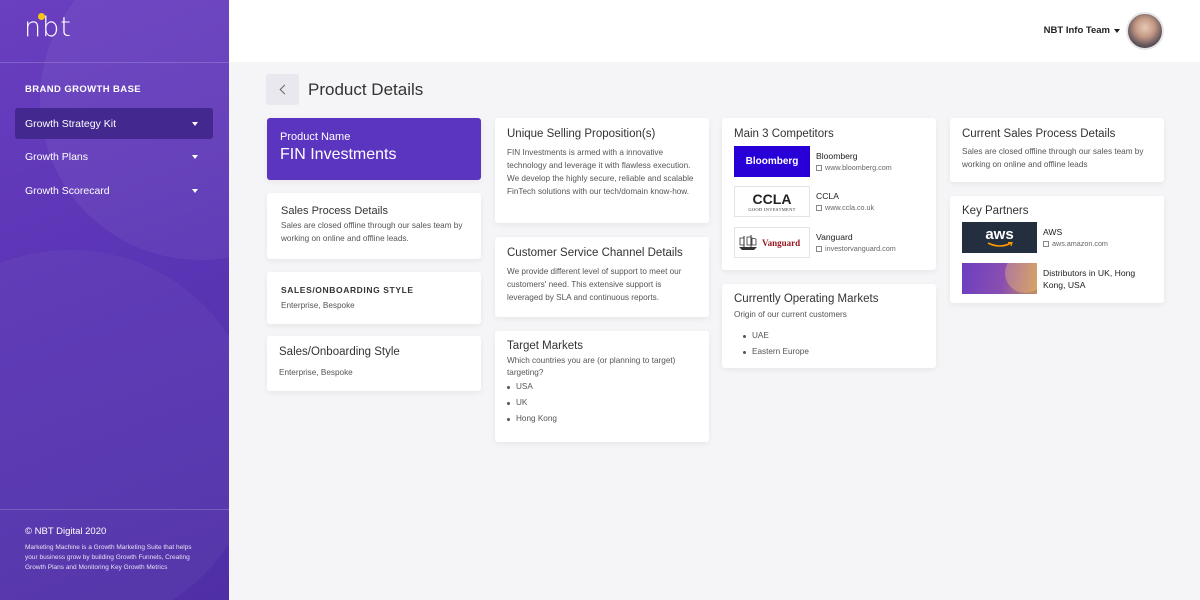 The width and height of the screenshot is (1200, 600). I want to click on product-name-value: FIN Investments, so click(338, 154).